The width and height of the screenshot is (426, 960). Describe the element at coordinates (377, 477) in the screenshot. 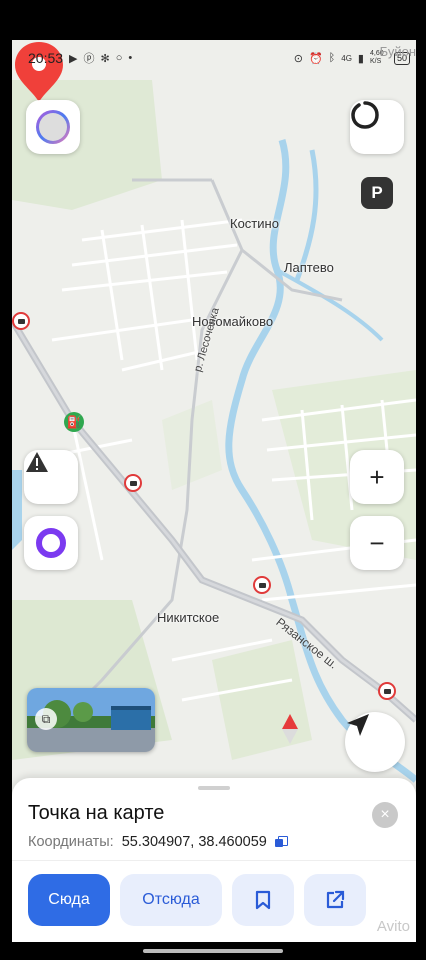

I see `zoom-in-button: +` at that location.